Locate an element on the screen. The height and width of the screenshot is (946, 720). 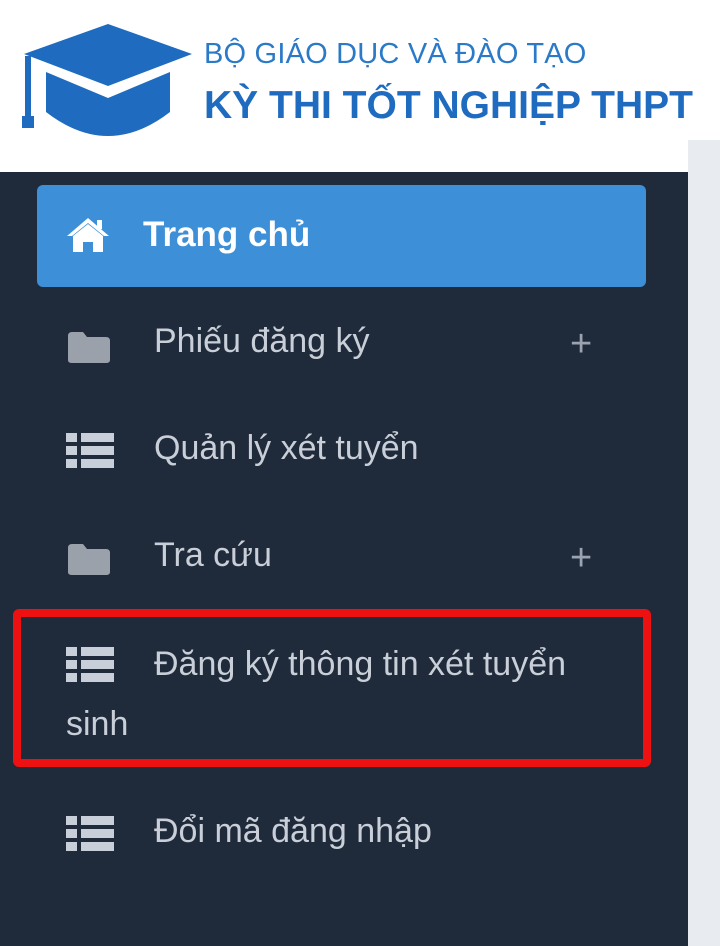
menu-item-admission-management: Quản lý xét tuyển is located at coordinates (344, 450).